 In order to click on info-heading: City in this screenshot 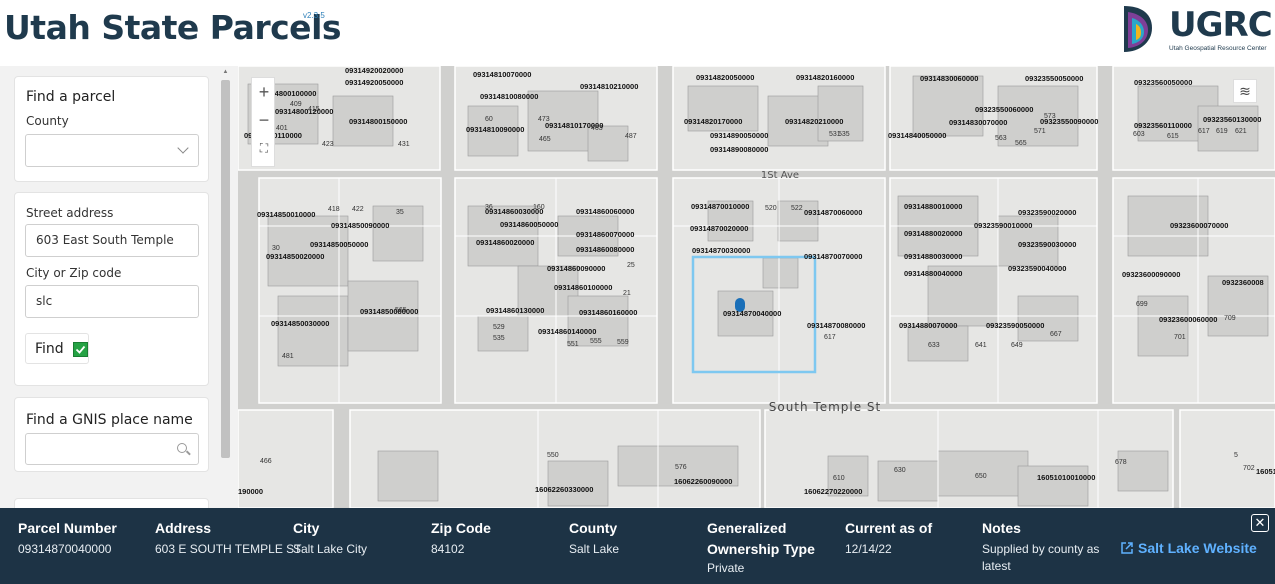, I will do `click(306, 528)`.